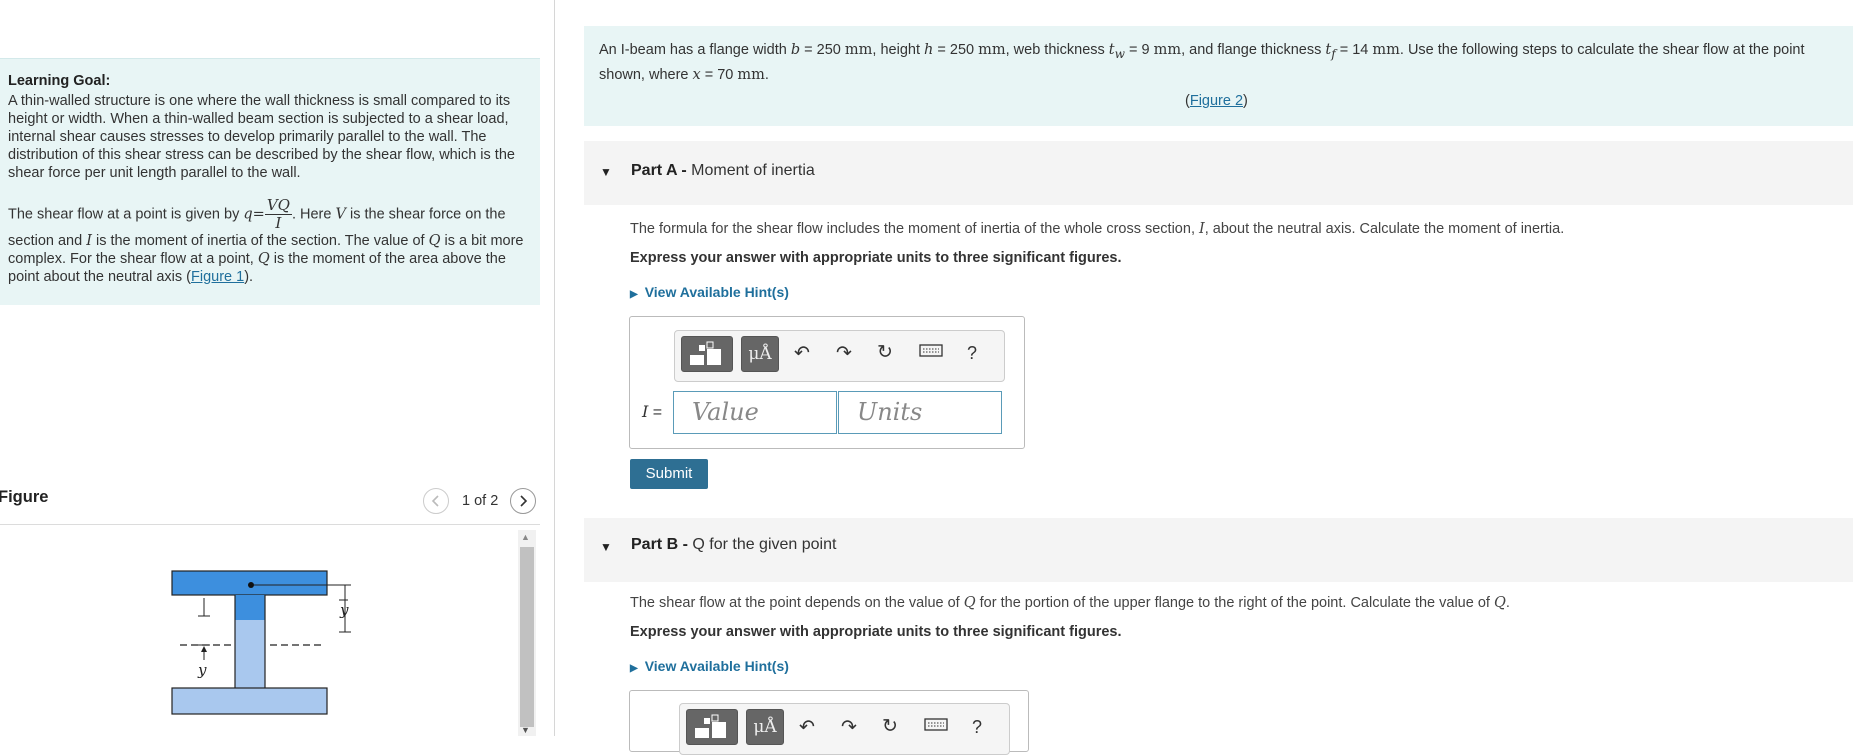 The height and width of the screenshot is (755, 1863). What do you see at coordinates (669, 474) in the screenshot?
I see `submit-button: Submit` at bounding box center [669, 474].